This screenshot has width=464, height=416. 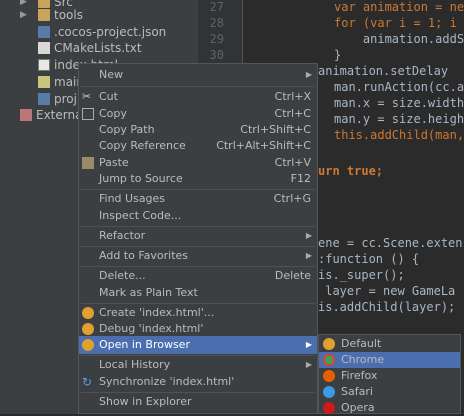 What do you see at coordinates (198, 345) in the screenshot?
I see `menu-item-open-in-browser: Open in Browser ▶` at bounding box center [198, 345].